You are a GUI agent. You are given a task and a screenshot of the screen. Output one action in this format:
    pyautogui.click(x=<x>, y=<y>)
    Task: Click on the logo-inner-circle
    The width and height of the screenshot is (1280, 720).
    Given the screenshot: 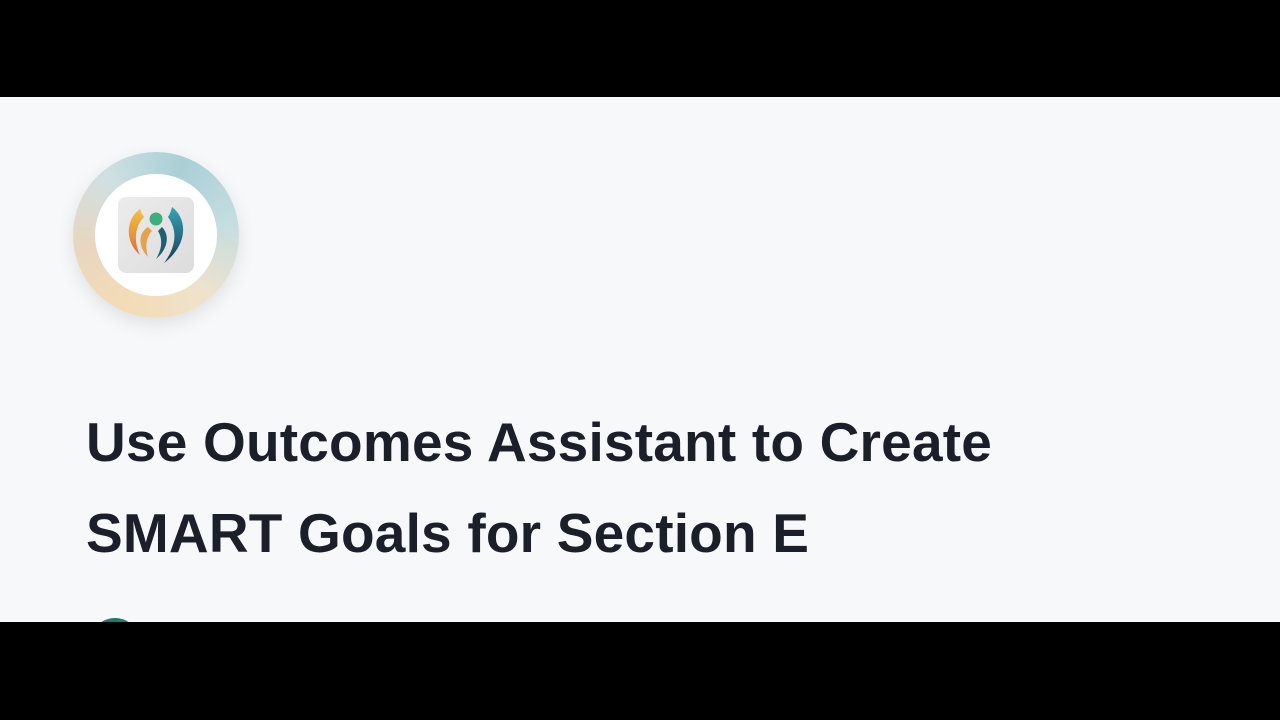 What is the action you would take?
    pyautogui.click(x=156, y=235)
    